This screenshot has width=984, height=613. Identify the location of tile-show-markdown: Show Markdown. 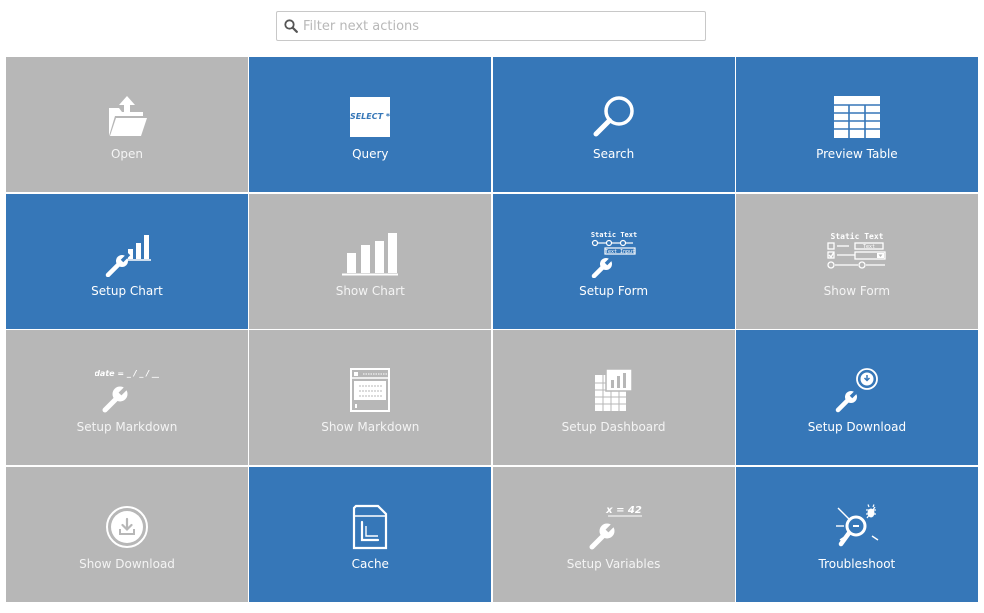
(370, 398).